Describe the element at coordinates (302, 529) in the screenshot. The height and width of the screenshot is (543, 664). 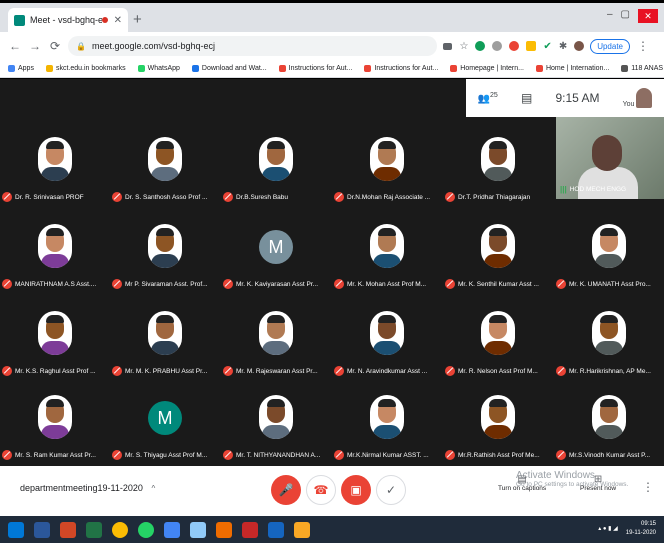
I see `folder-icon` at that location.